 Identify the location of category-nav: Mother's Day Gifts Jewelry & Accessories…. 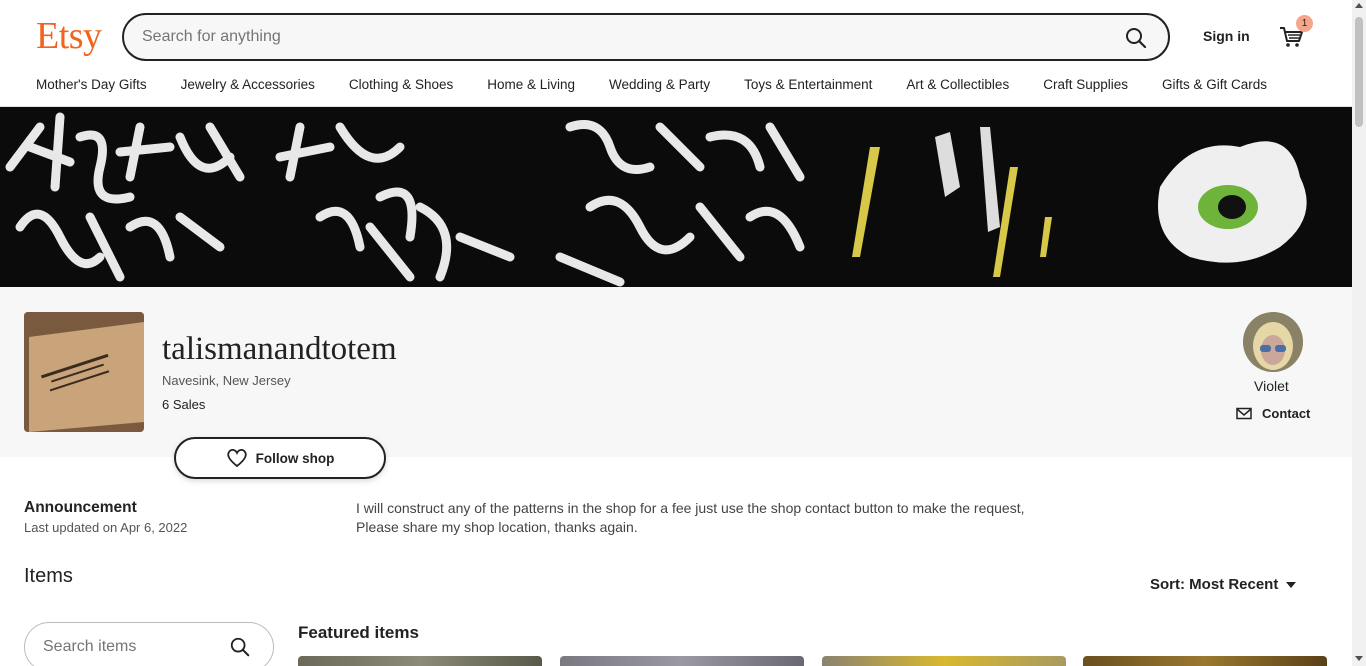
(651, 84).